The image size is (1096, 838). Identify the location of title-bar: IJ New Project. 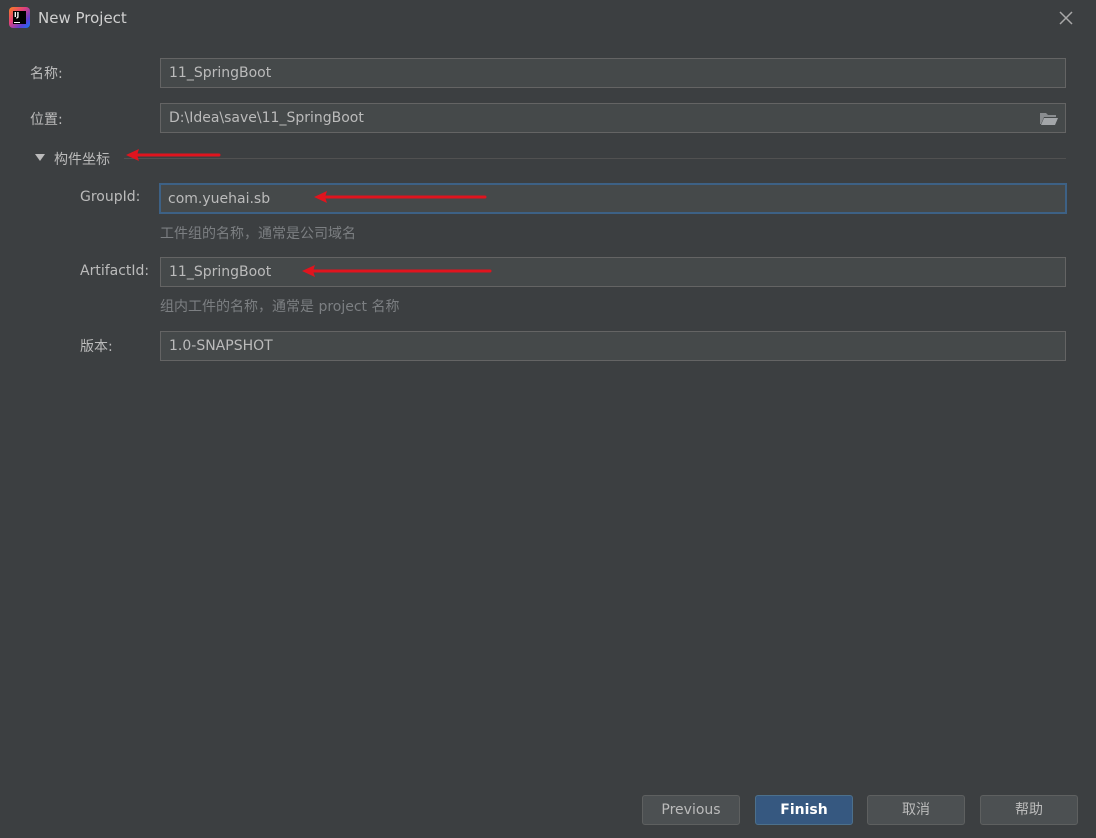
(548, 19).